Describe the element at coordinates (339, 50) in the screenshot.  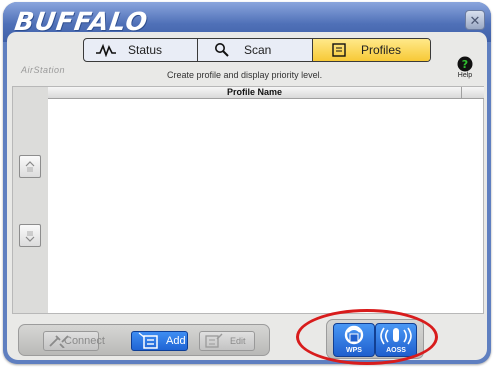
I see `list-icon` at that location.